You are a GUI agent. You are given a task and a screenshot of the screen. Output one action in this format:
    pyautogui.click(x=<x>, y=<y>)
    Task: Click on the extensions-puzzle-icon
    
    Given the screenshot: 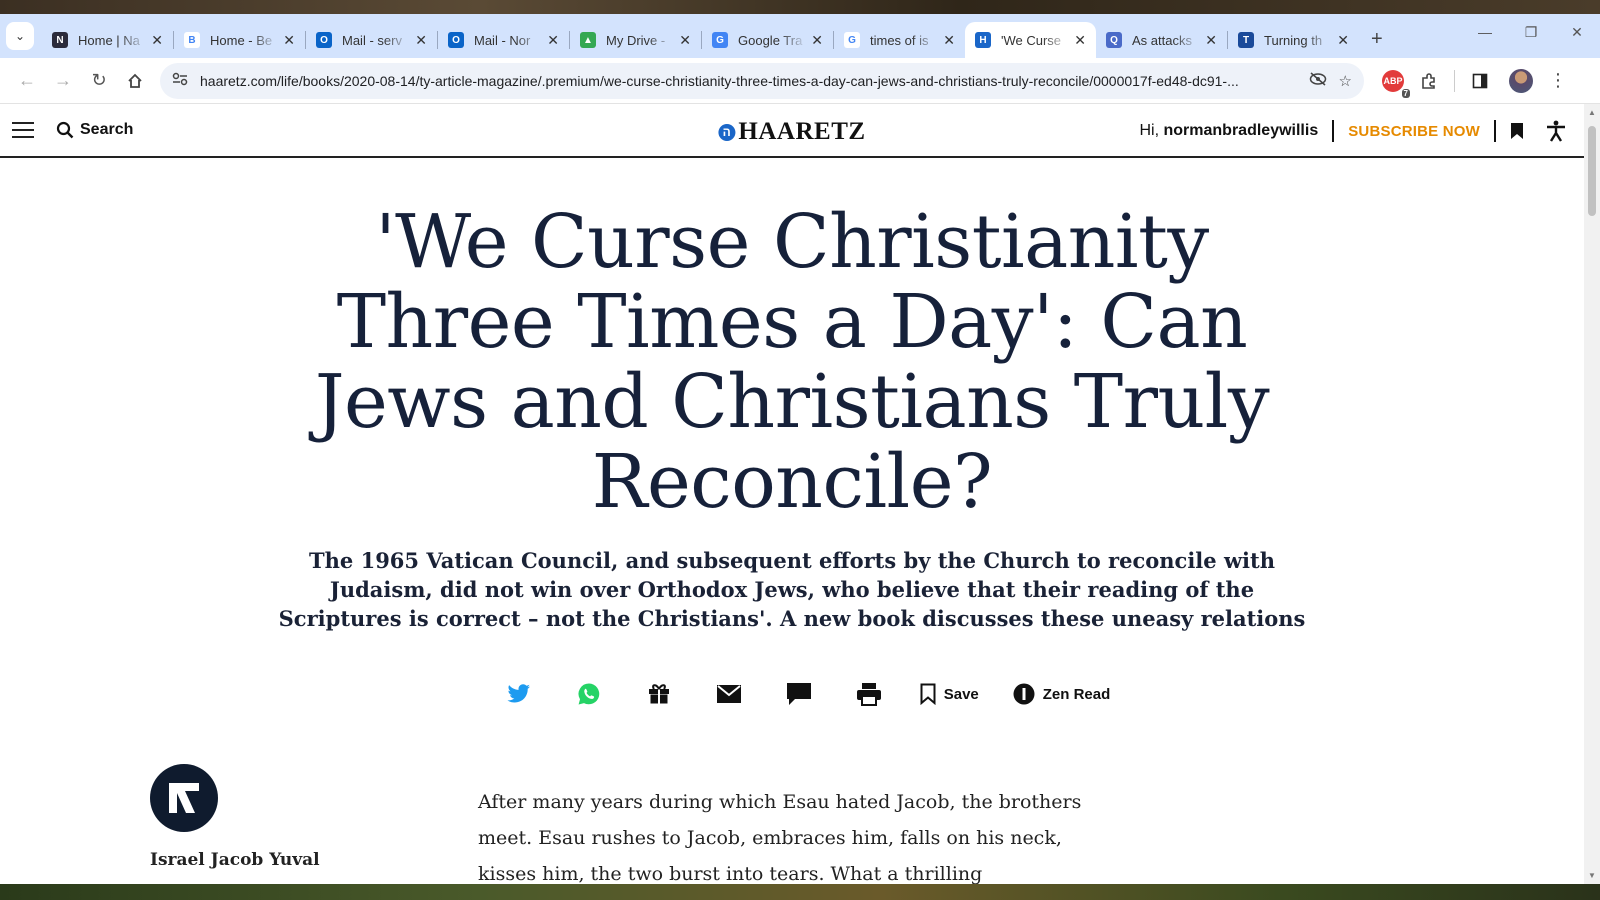 What is the action you would take?
    pyautogui.click(x=1429, y=81)
    